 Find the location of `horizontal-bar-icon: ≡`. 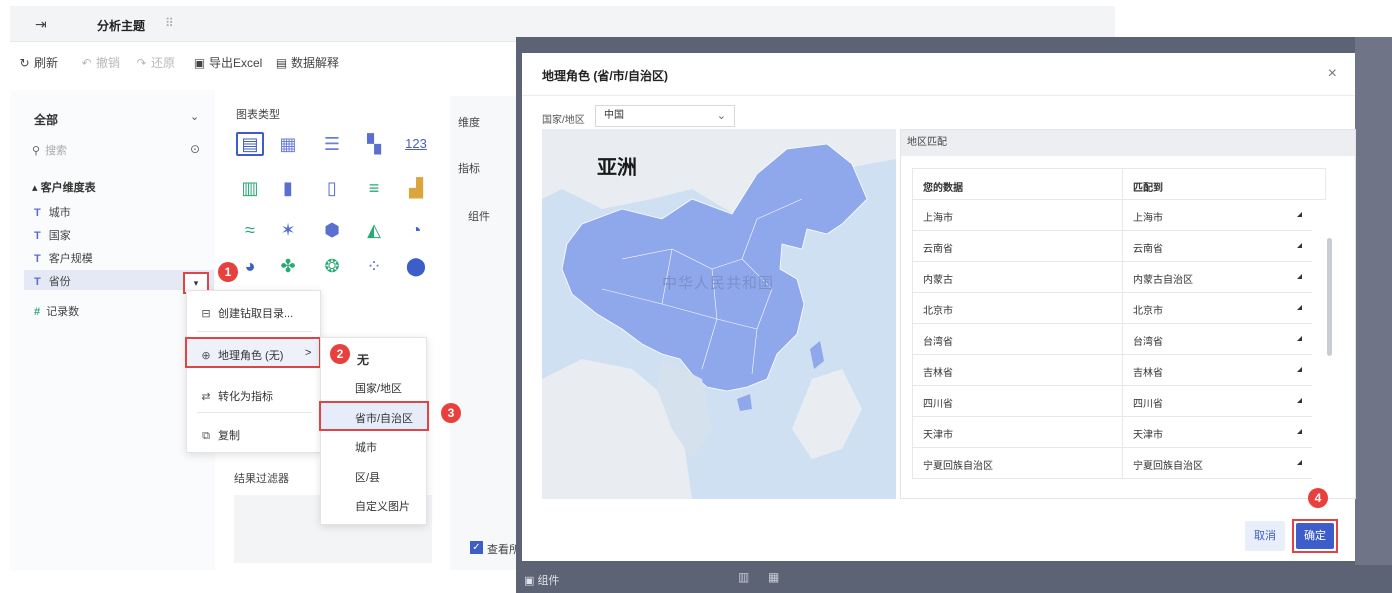

horizontal-bar-icon: ≡ is located at coordinates (374, 188).